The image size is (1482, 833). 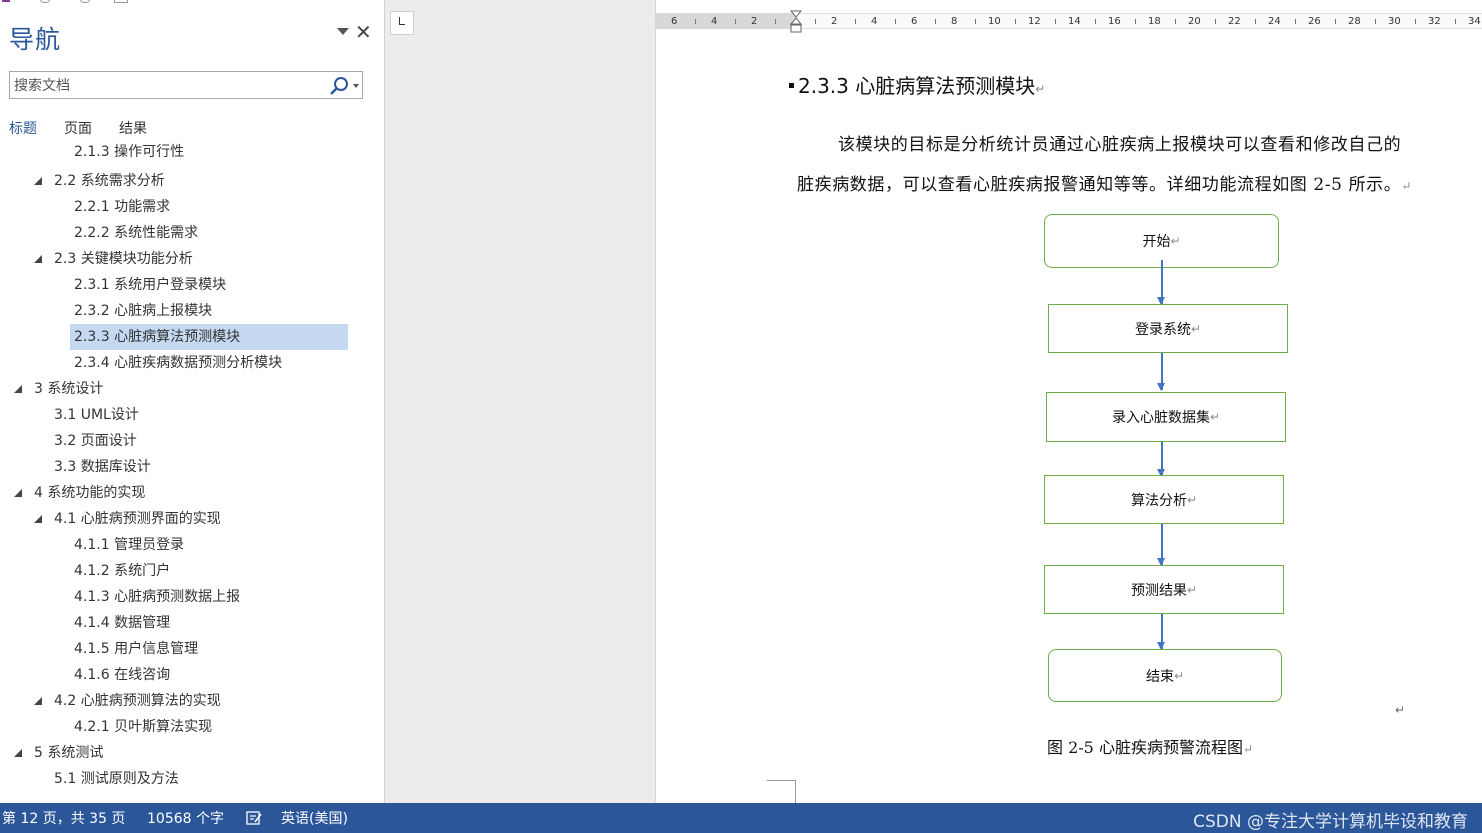 What do you see at coordinates (123, 259) in the screenshot?
I see `outline-item-label: 2.3 关键模块功能分析` at bounding box center [123, 259].